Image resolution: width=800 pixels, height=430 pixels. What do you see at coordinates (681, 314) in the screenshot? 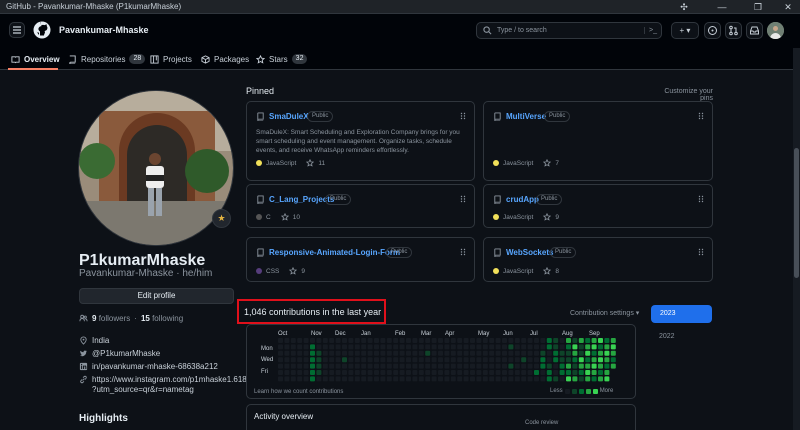
I see `year-button-2023: 2023` at bounding box center [681, 314].